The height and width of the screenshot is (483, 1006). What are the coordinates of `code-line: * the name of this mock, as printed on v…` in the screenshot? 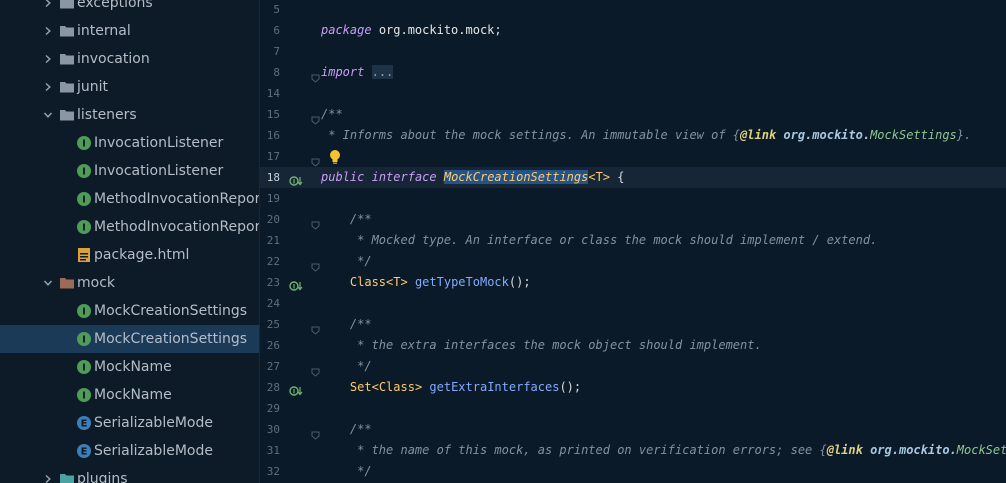 It's located at (663, 450).